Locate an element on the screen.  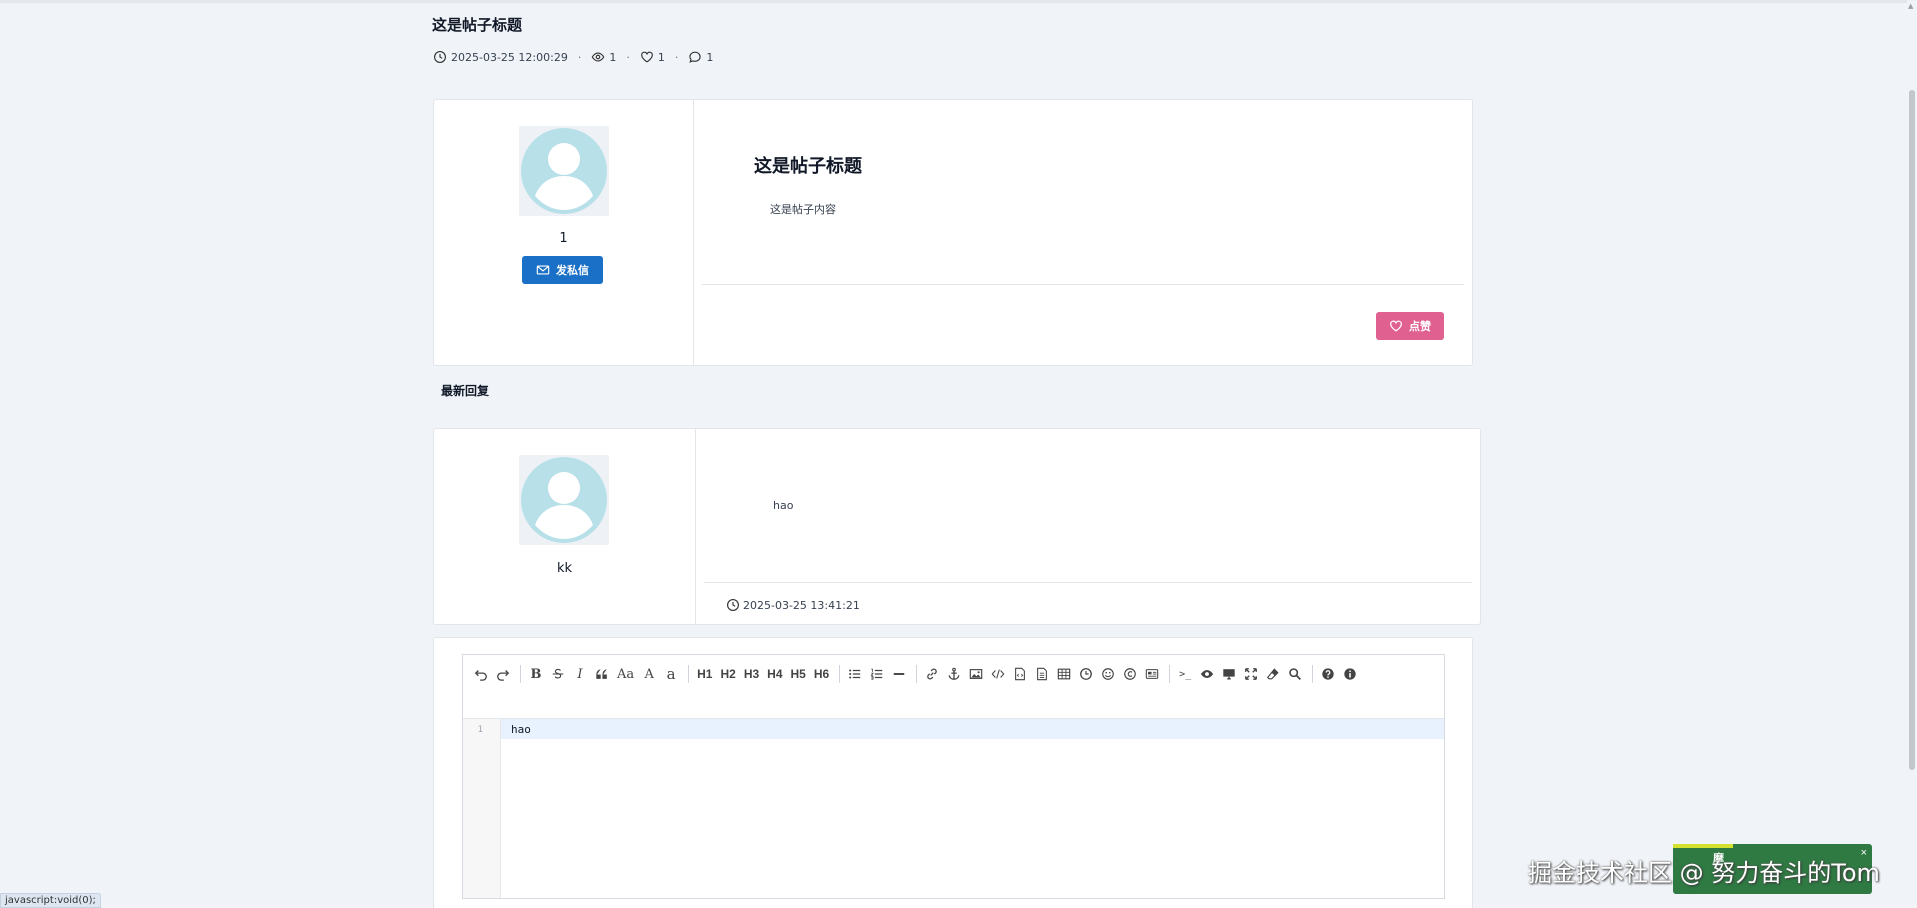
h5-button: H5 is located at coordinates (798, 674).